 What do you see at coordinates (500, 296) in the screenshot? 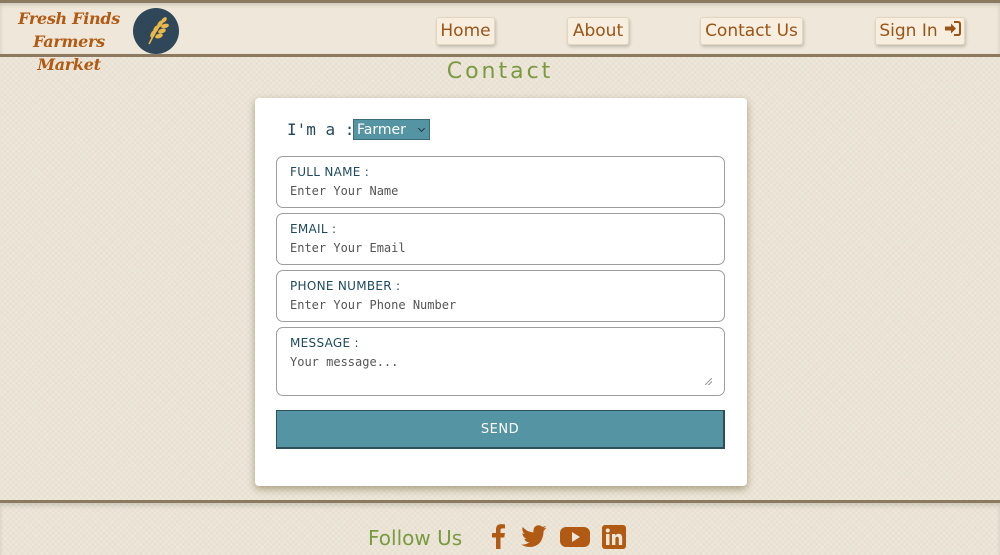
I see `phone-field: PHONE NUMBER : Enter Your Phone Number` at bounding box center [500, 296].